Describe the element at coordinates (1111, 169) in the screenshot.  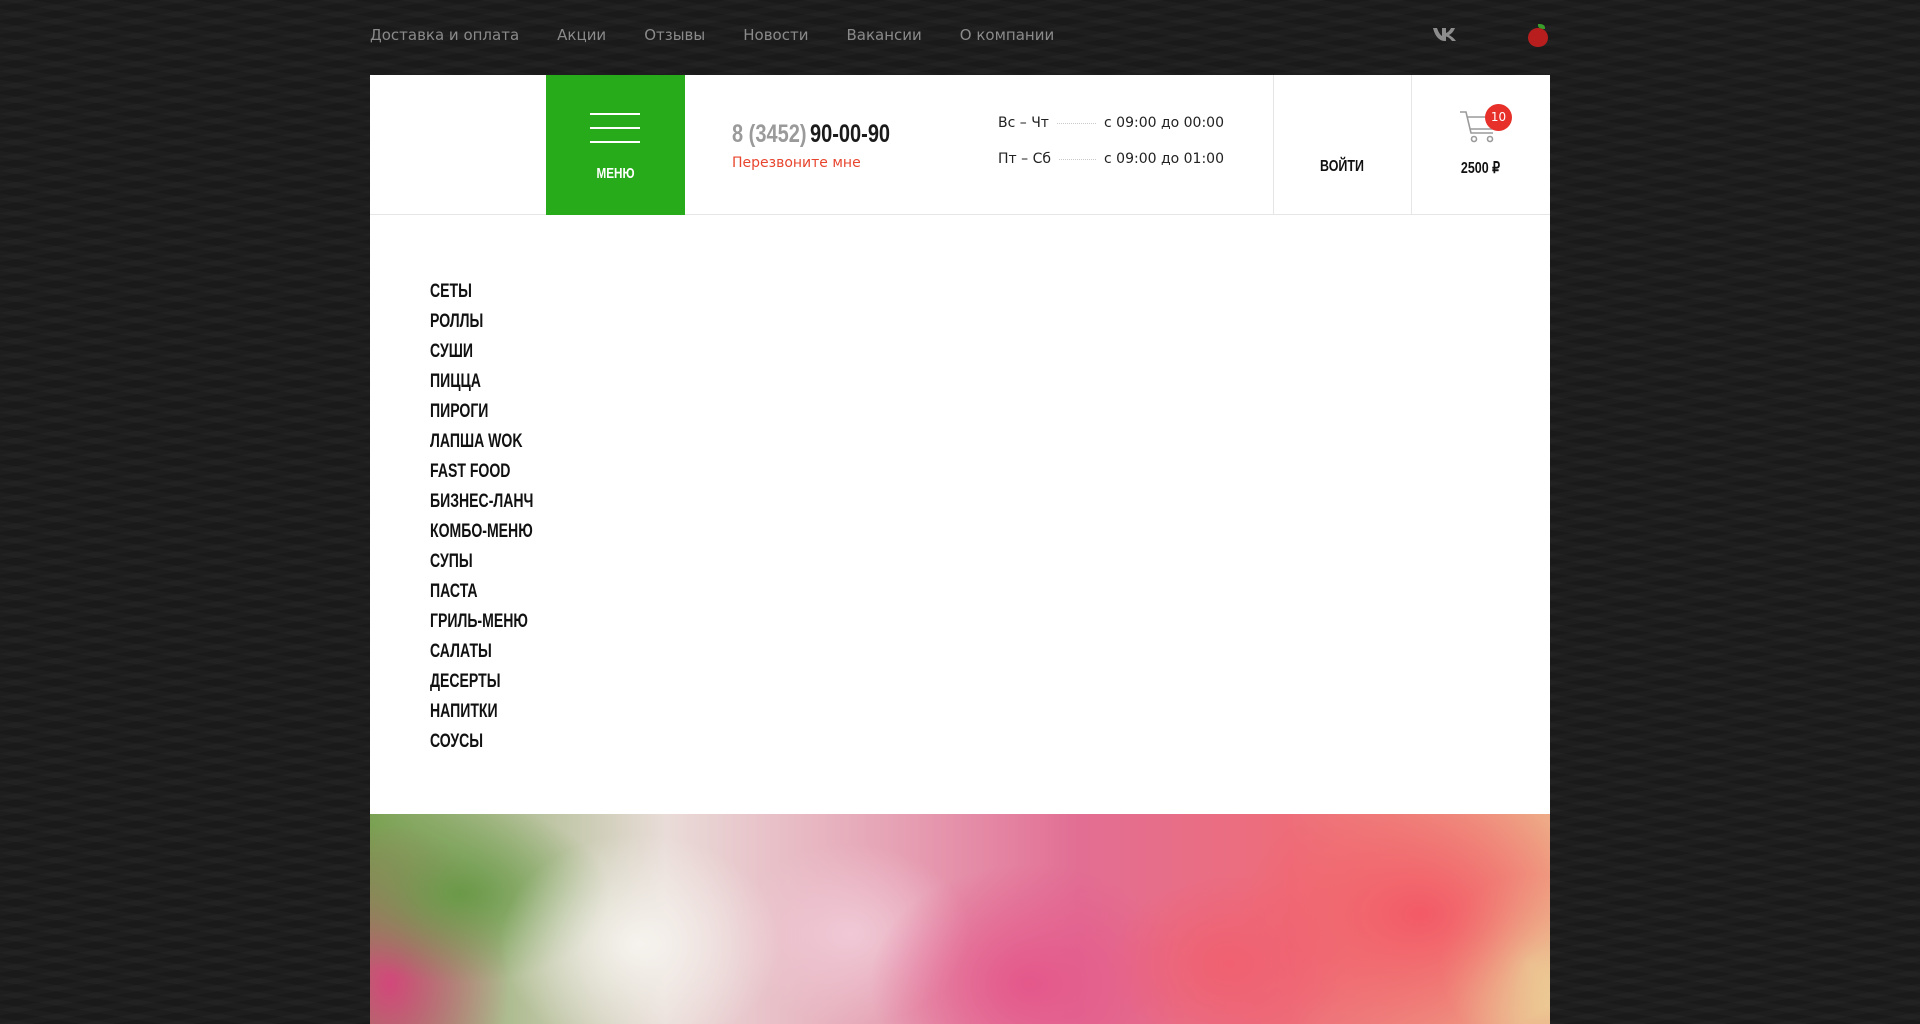
I see `hours-row: Пт – Сб с 09:00 до 01:00` at that location.